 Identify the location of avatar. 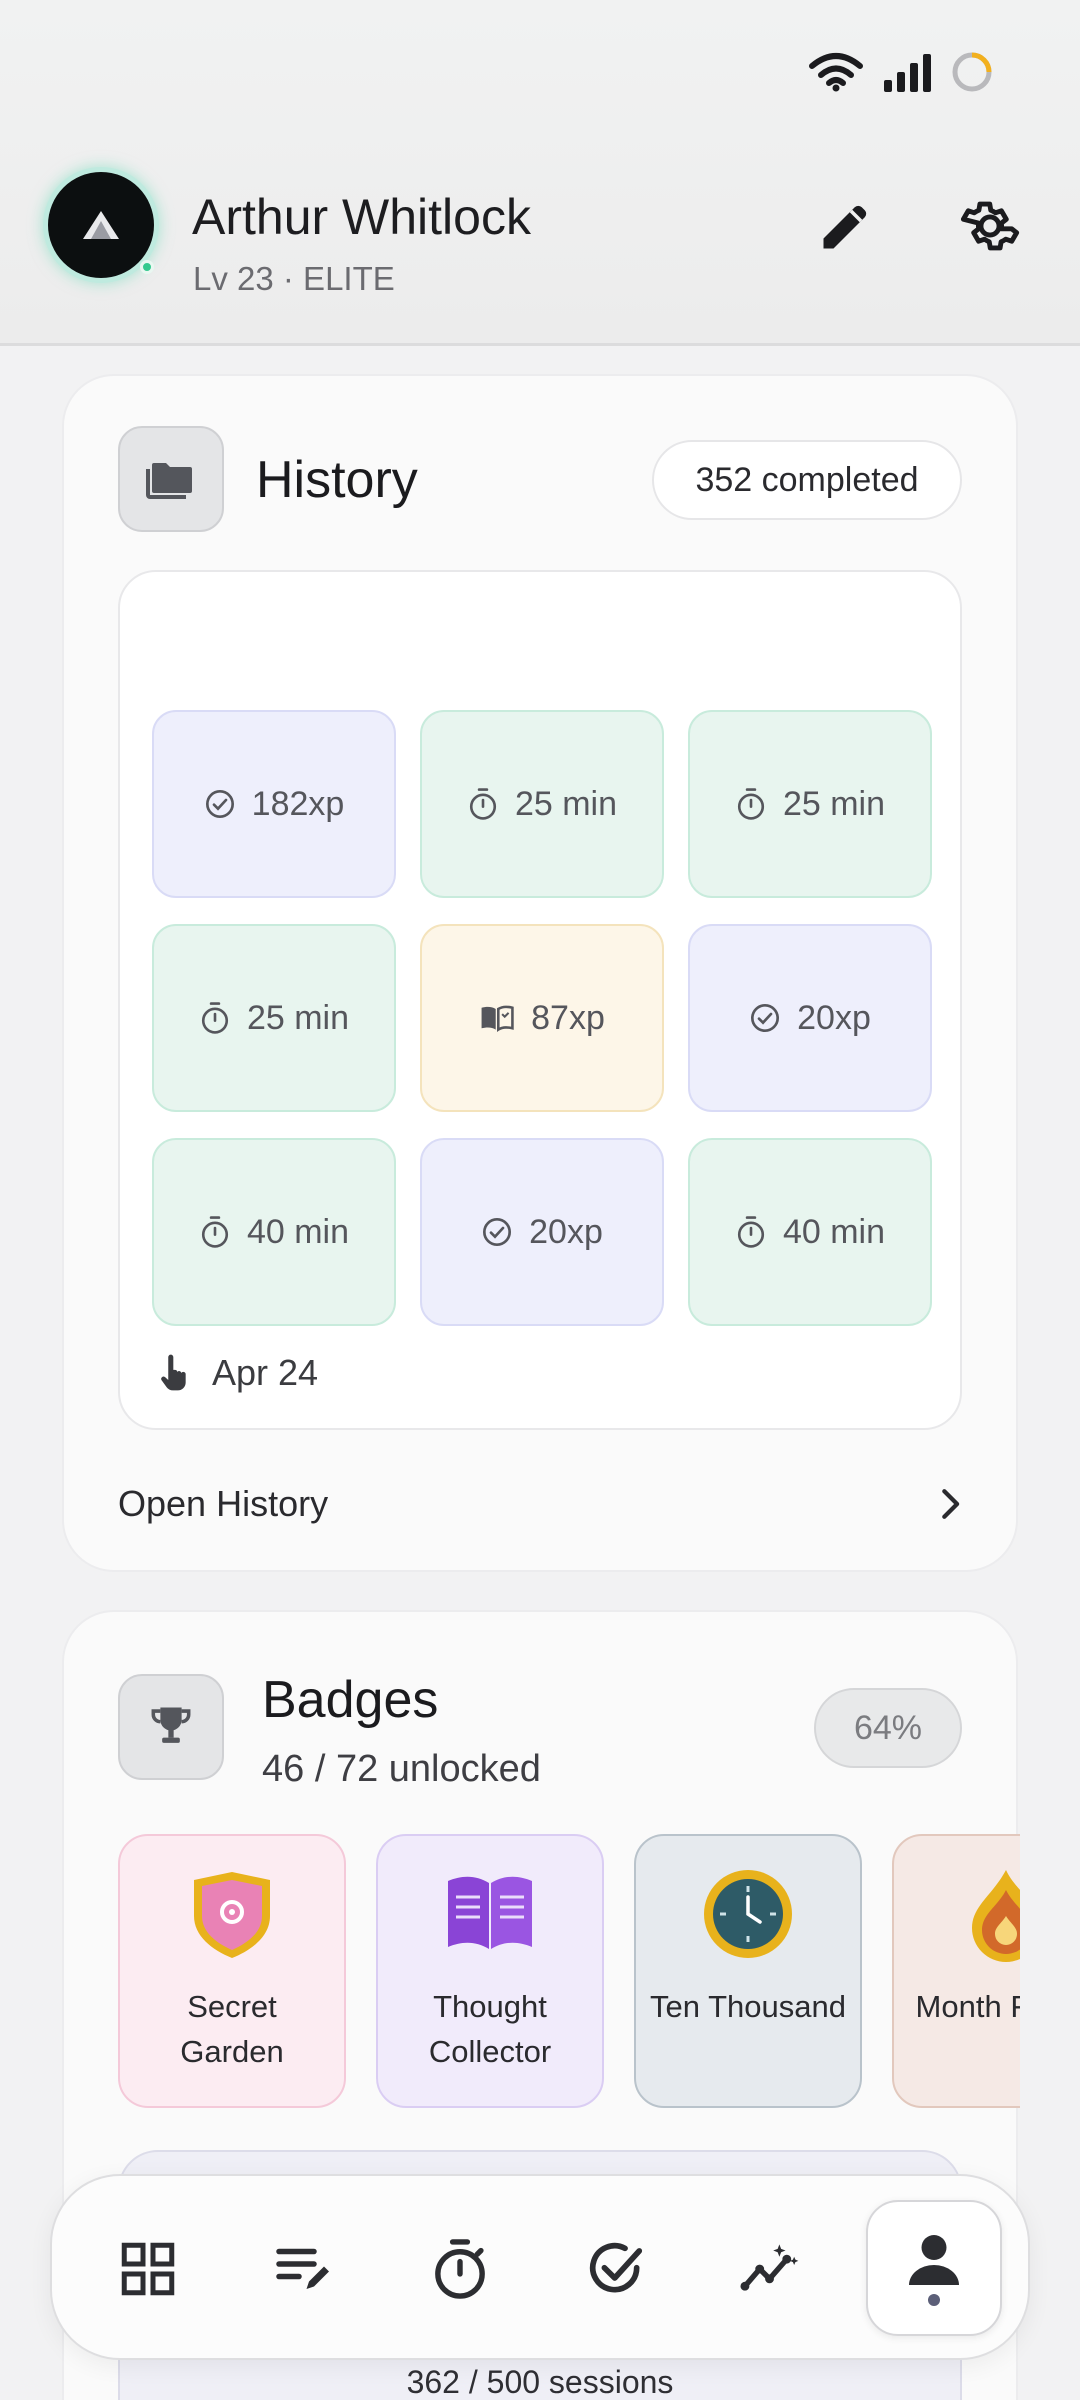
(101, 225).